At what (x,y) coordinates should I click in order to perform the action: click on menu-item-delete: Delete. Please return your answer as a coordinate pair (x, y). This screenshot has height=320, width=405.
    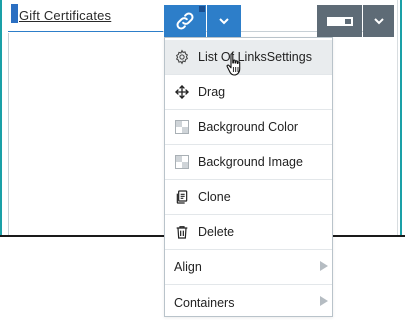
    Looking at the image, I should click on (248, 232).